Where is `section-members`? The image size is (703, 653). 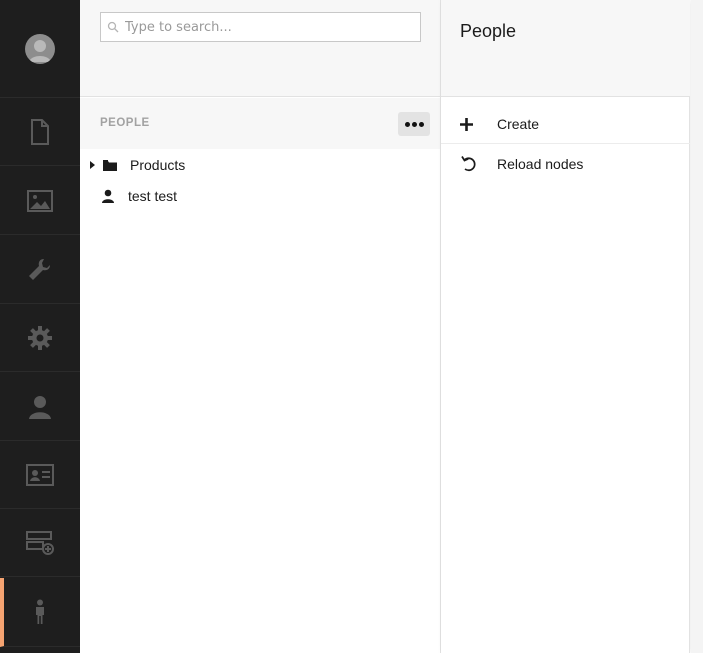
section-members is located at coordinates (40, 475).